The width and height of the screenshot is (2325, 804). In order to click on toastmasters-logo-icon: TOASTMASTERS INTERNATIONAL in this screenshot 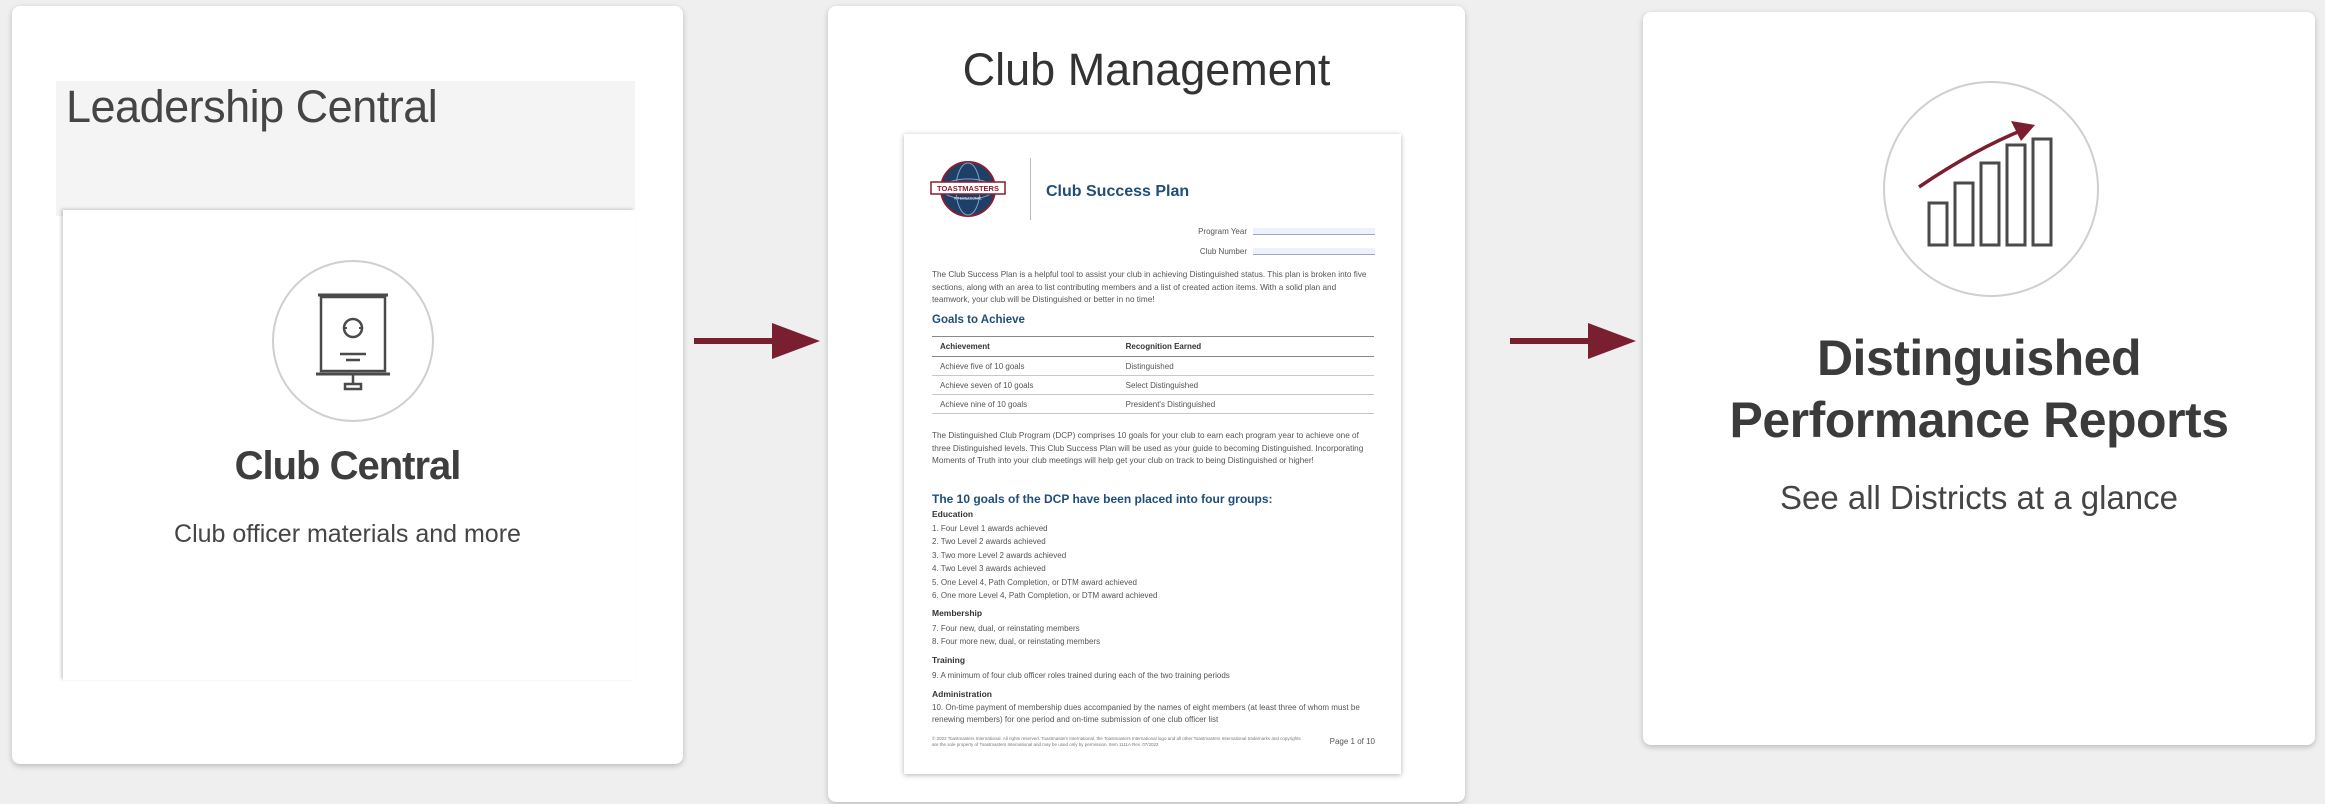, I will do `click(968, 189)`.